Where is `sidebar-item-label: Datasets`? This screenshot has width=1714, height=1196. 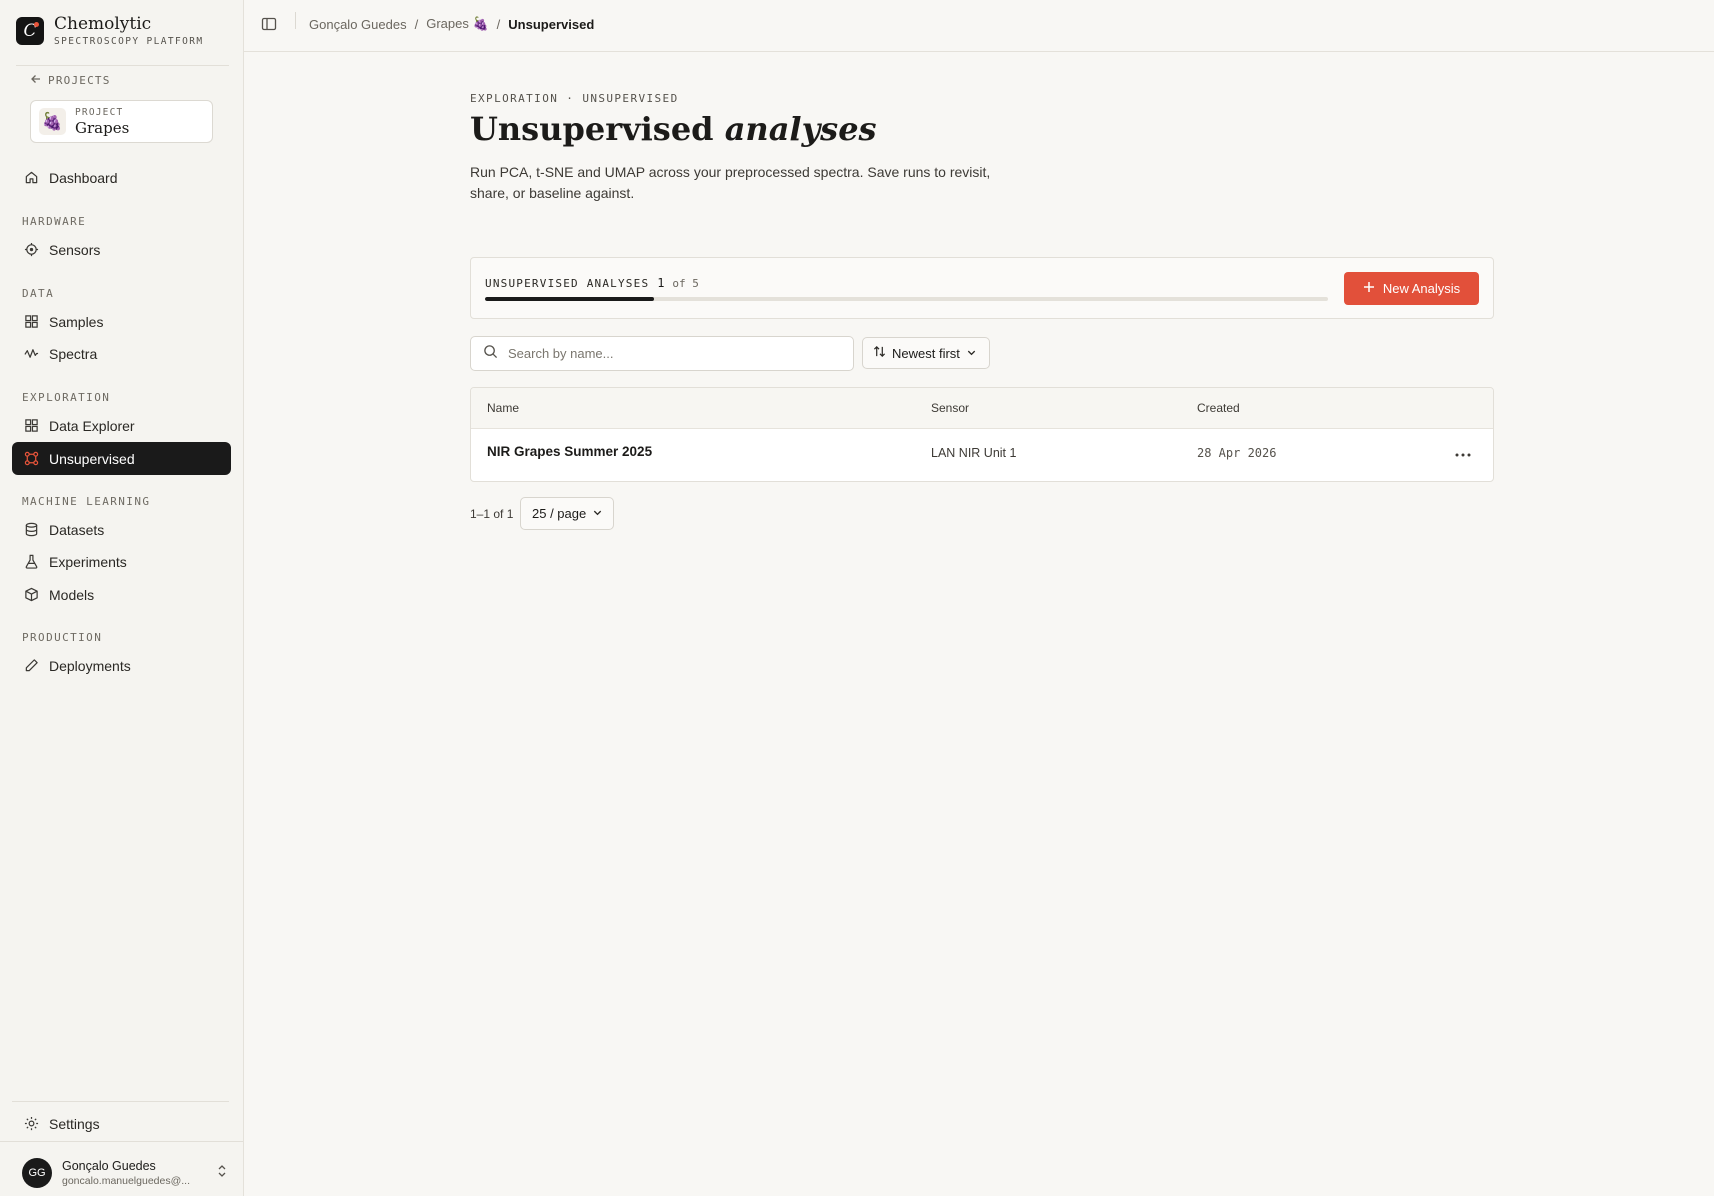
sidebar-item-label: Datasets is located at coordinates (77, 529).